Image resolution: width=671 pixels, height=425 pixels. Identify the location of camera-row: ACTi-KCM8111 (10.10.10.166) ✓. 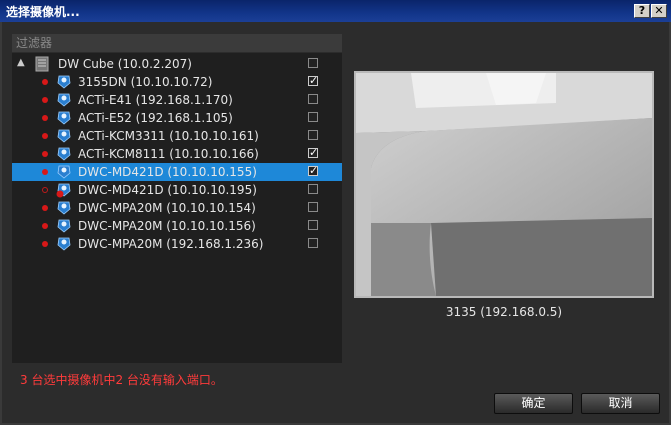
(177, 154).